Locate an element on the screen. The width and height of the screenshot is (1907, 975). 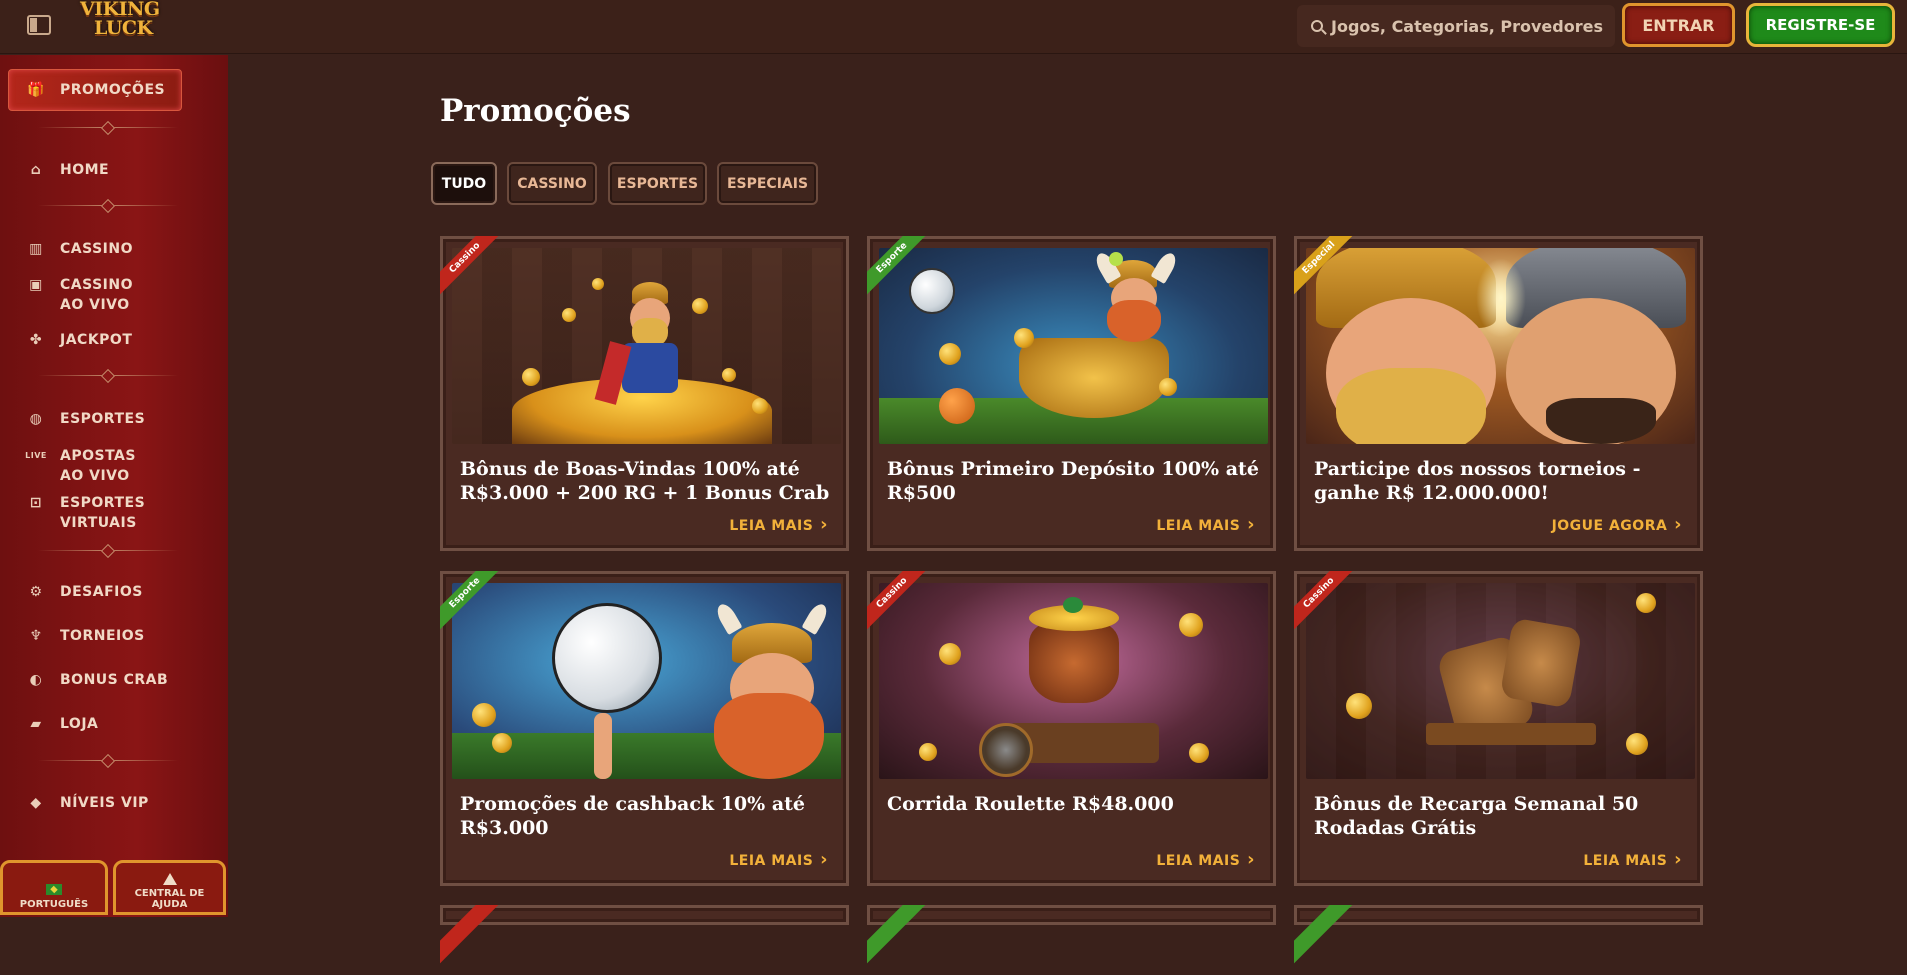
sidebar-item-cassino: ▥ Cassino is located at coordinates (80, 249).